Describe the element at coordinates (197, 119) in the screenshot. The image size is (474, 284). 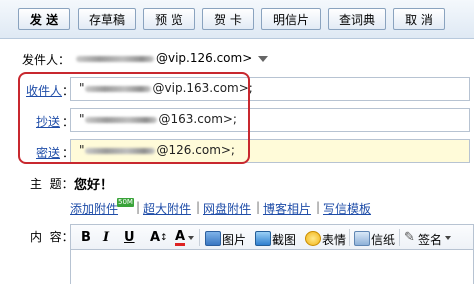
I see `cc-address: @163.com>;` at that location.